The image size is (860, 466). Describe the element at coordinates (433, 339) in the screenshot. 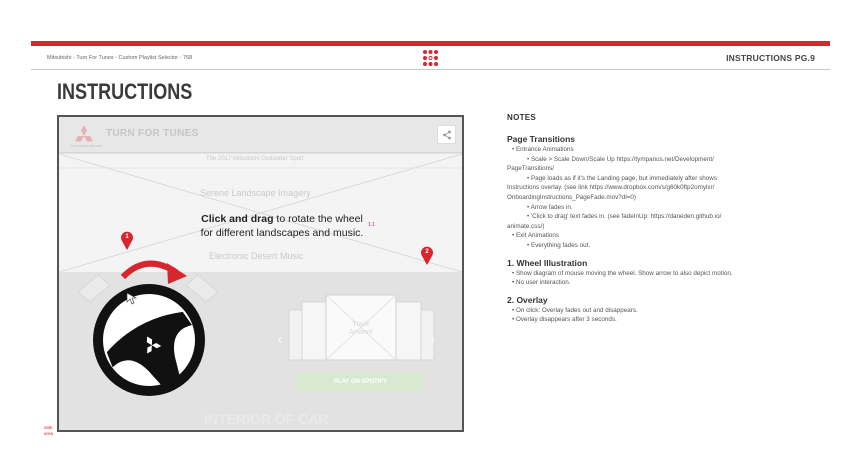

I see `carousel-next-icon: ›` at that location.